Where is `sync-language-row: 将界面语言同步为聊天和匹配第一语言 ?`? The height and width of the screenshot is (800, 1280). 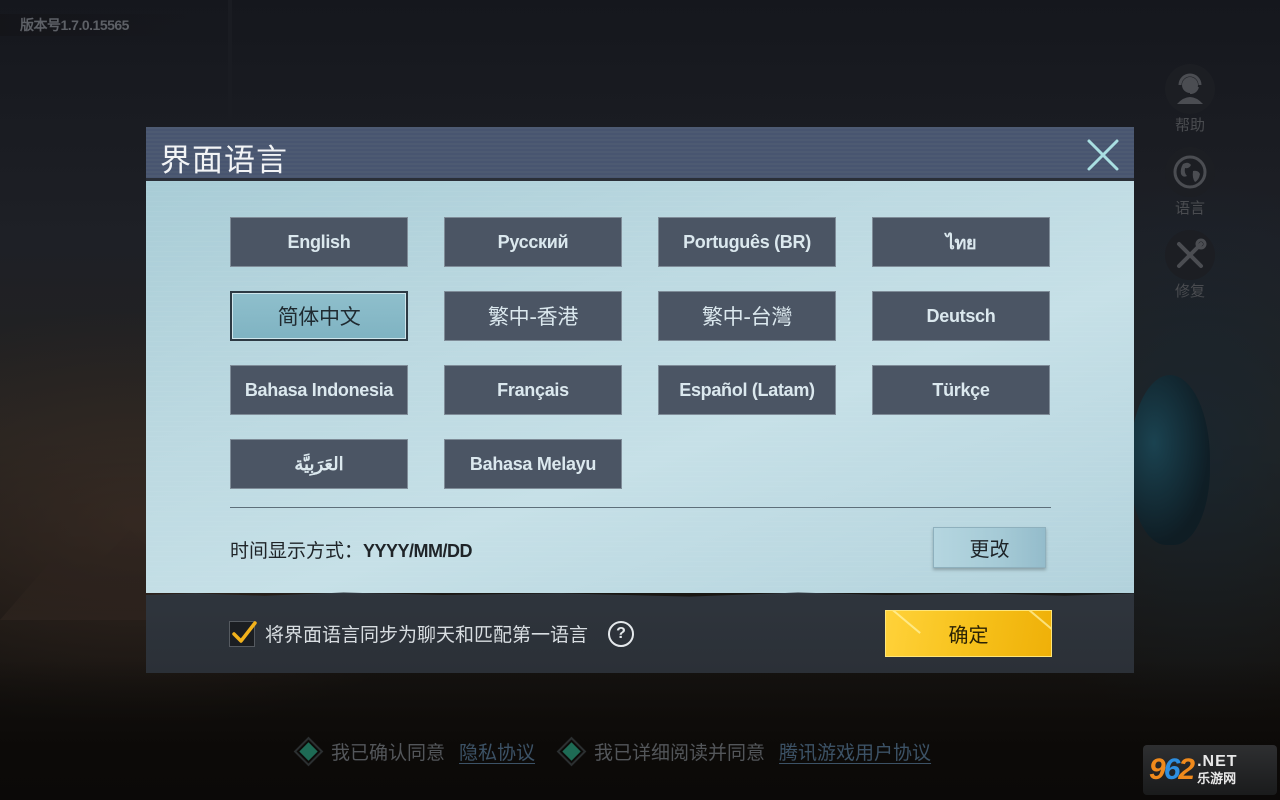
sync-language-row: 将界面语言同步为聊天和匹配第一语言 ? is located at coordinates (432, 633).